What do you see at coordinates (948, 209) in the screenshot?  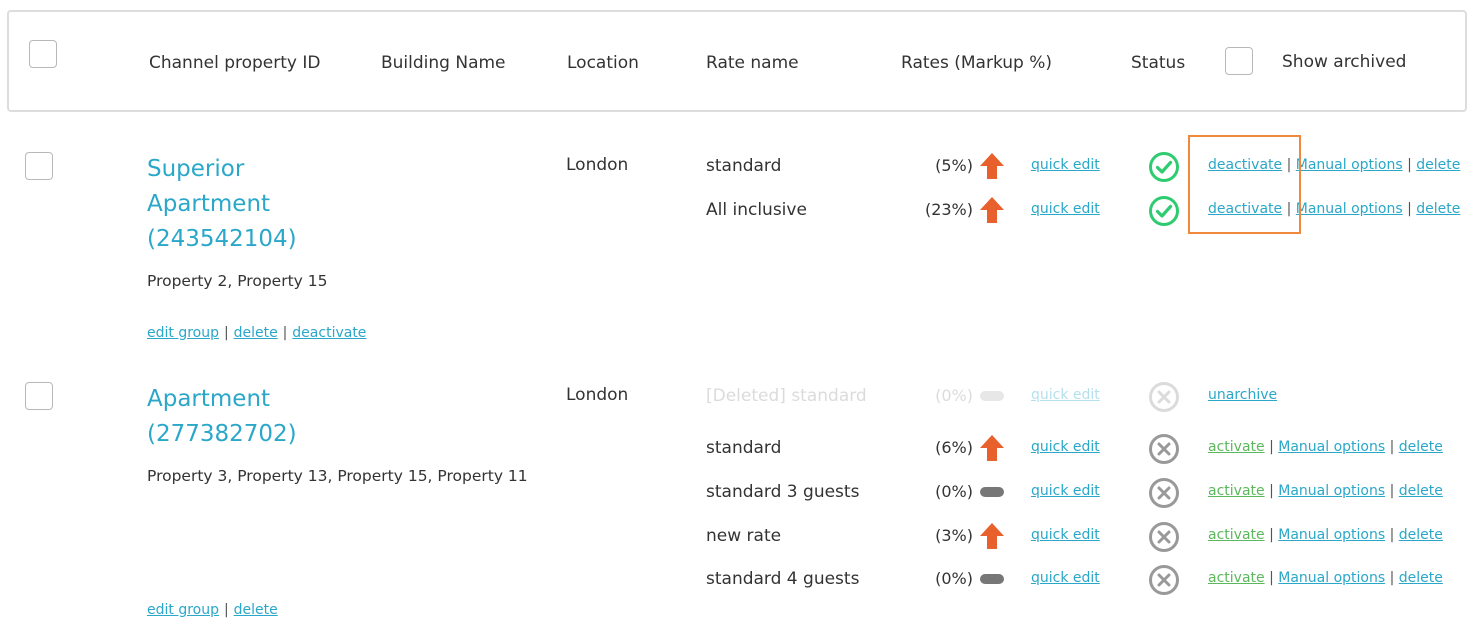 I see `rate-markup: (23%)` at bounding box center [948, 209].